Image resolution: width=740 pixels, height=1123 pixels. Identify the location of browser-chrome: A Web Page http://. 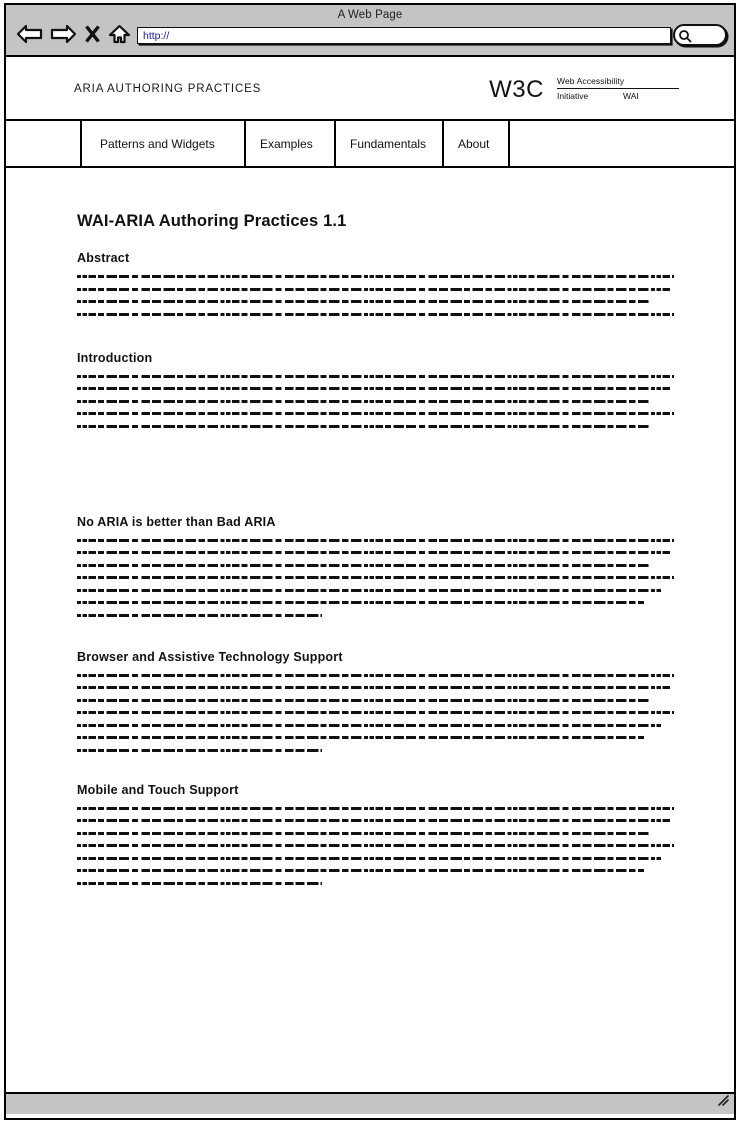
(370, 31).